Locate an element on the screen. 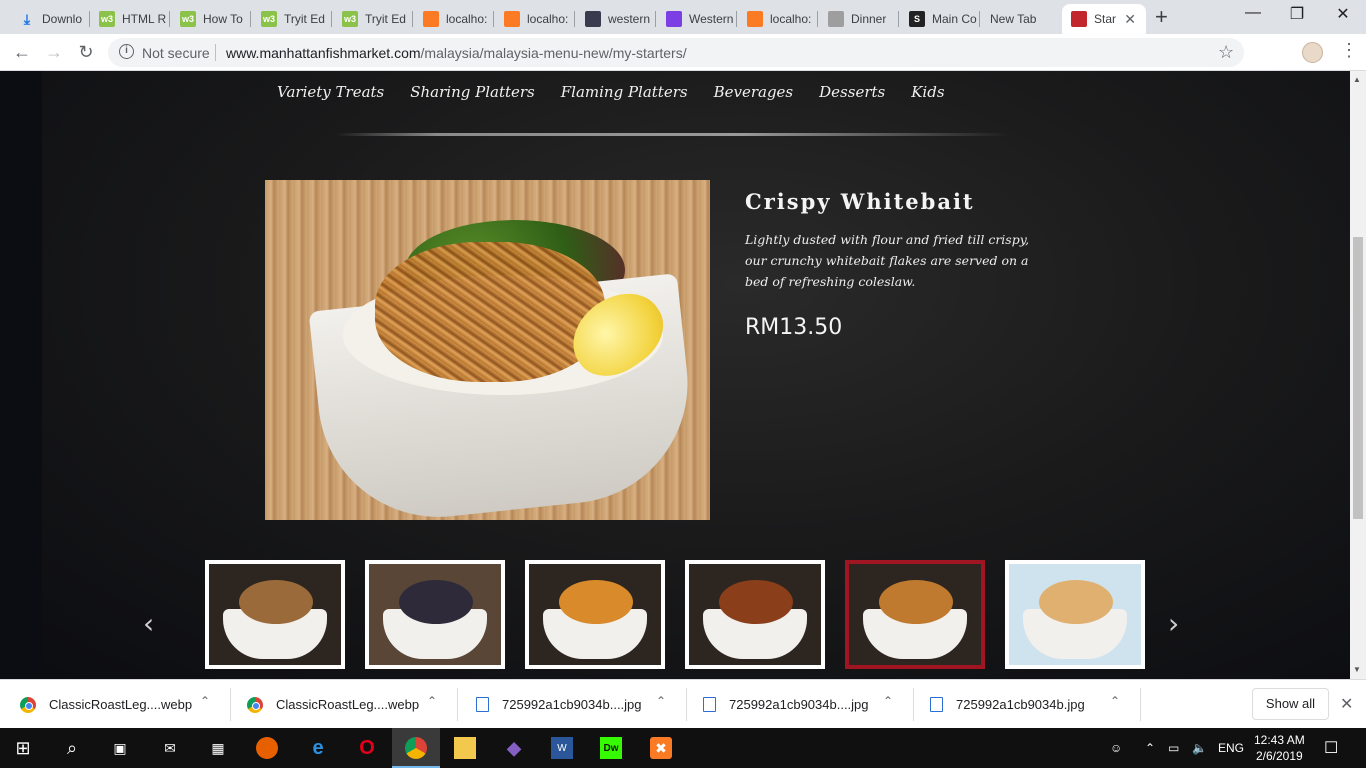 The image size is (1366, 768). browser-tab: New Tab is located at coordinates (1020, 19).